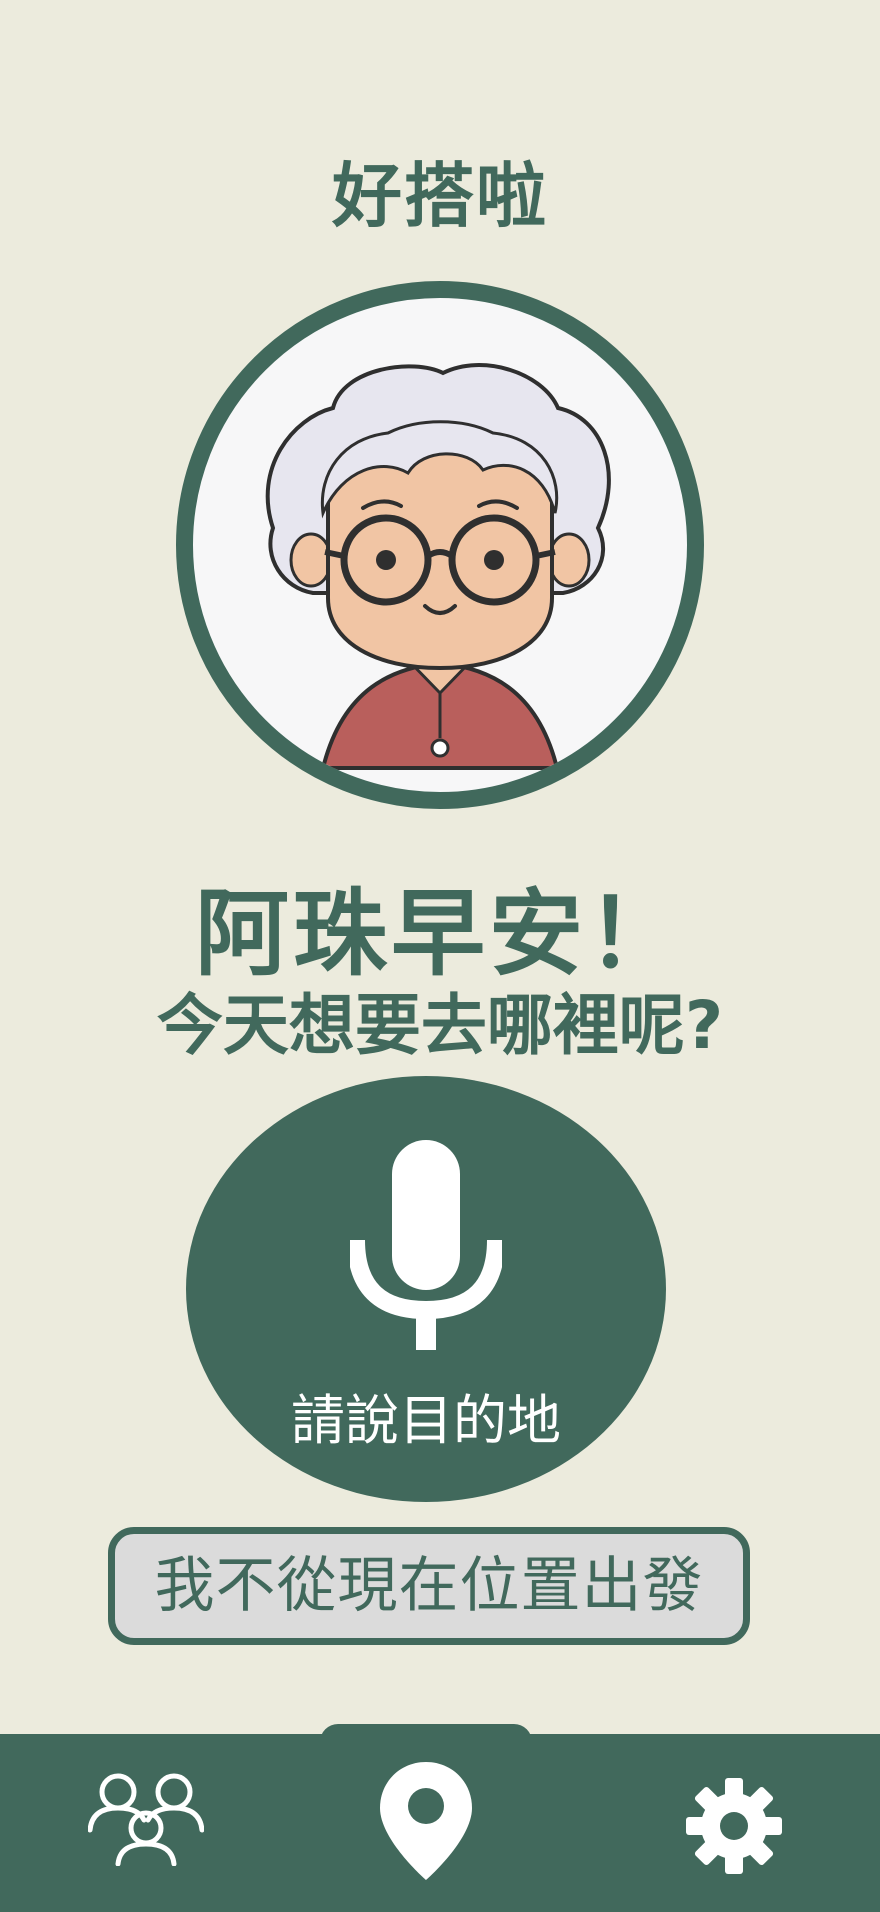 The width and height of the screenshot is (880, 1912). I want to click on nav-friends-tab, so click(146, 1818).